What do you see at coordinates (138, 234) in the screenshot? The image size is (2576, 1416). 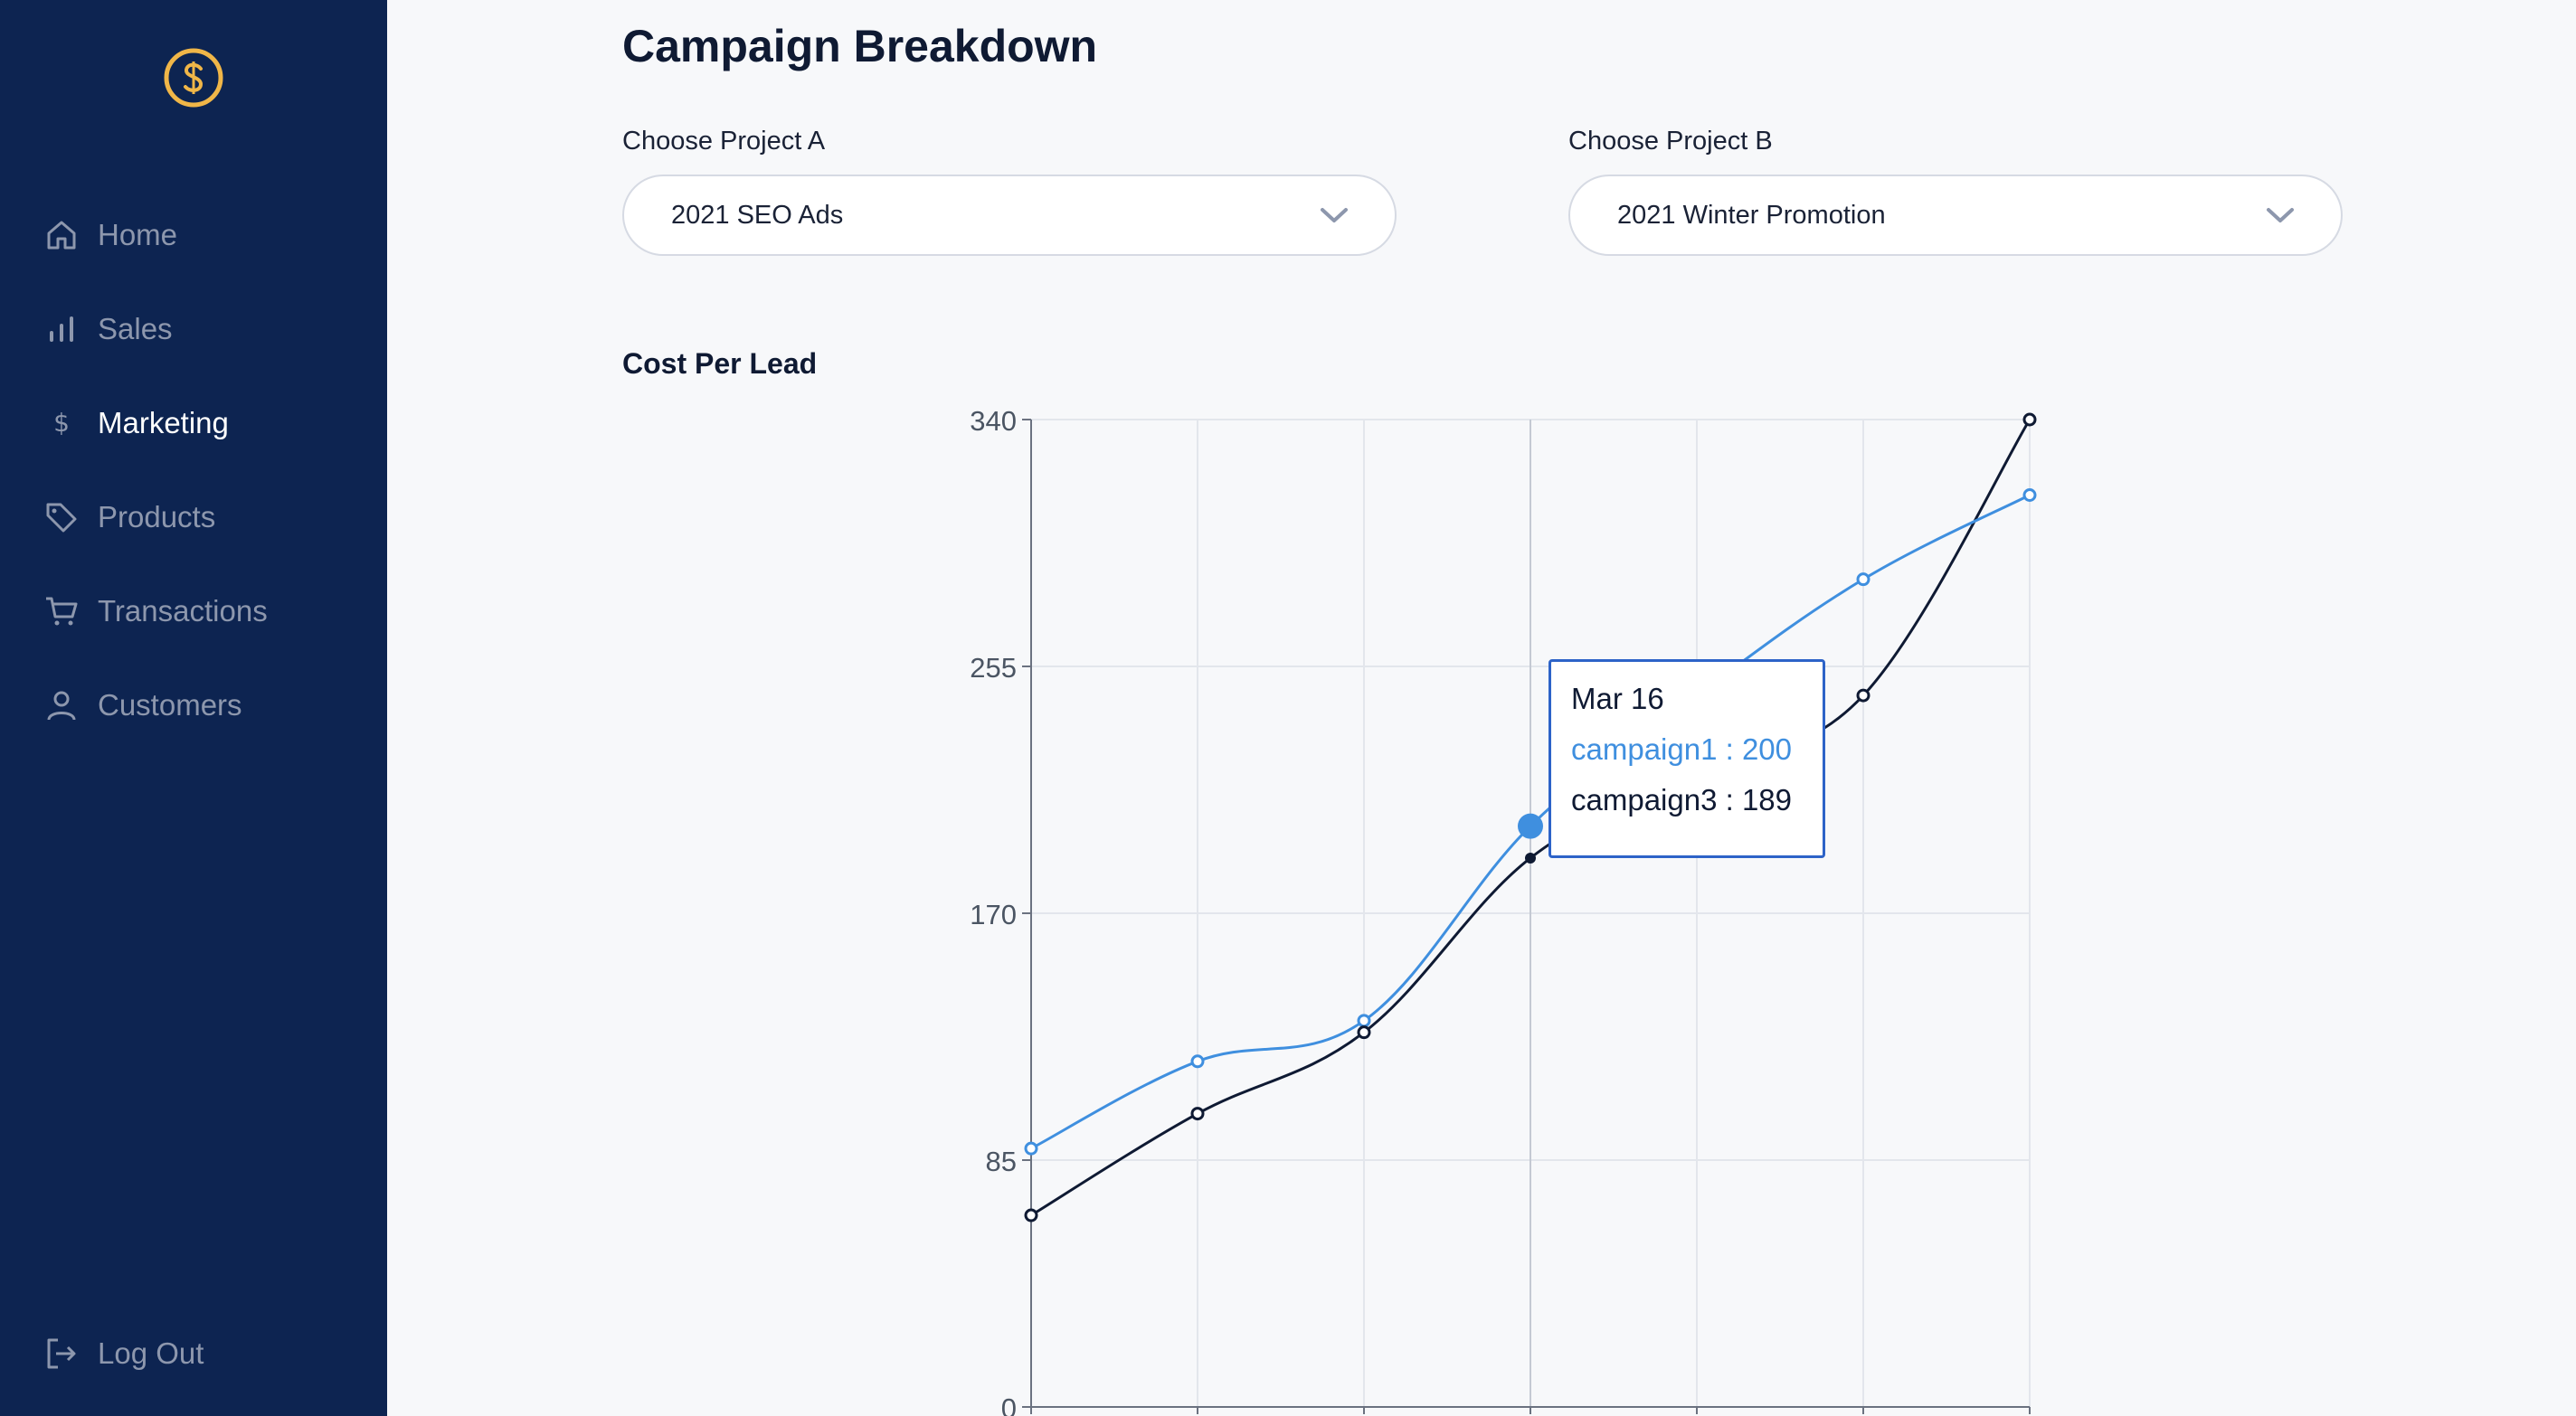 I see `sidebar-item-label: Home` at bounding box center [138, 234].